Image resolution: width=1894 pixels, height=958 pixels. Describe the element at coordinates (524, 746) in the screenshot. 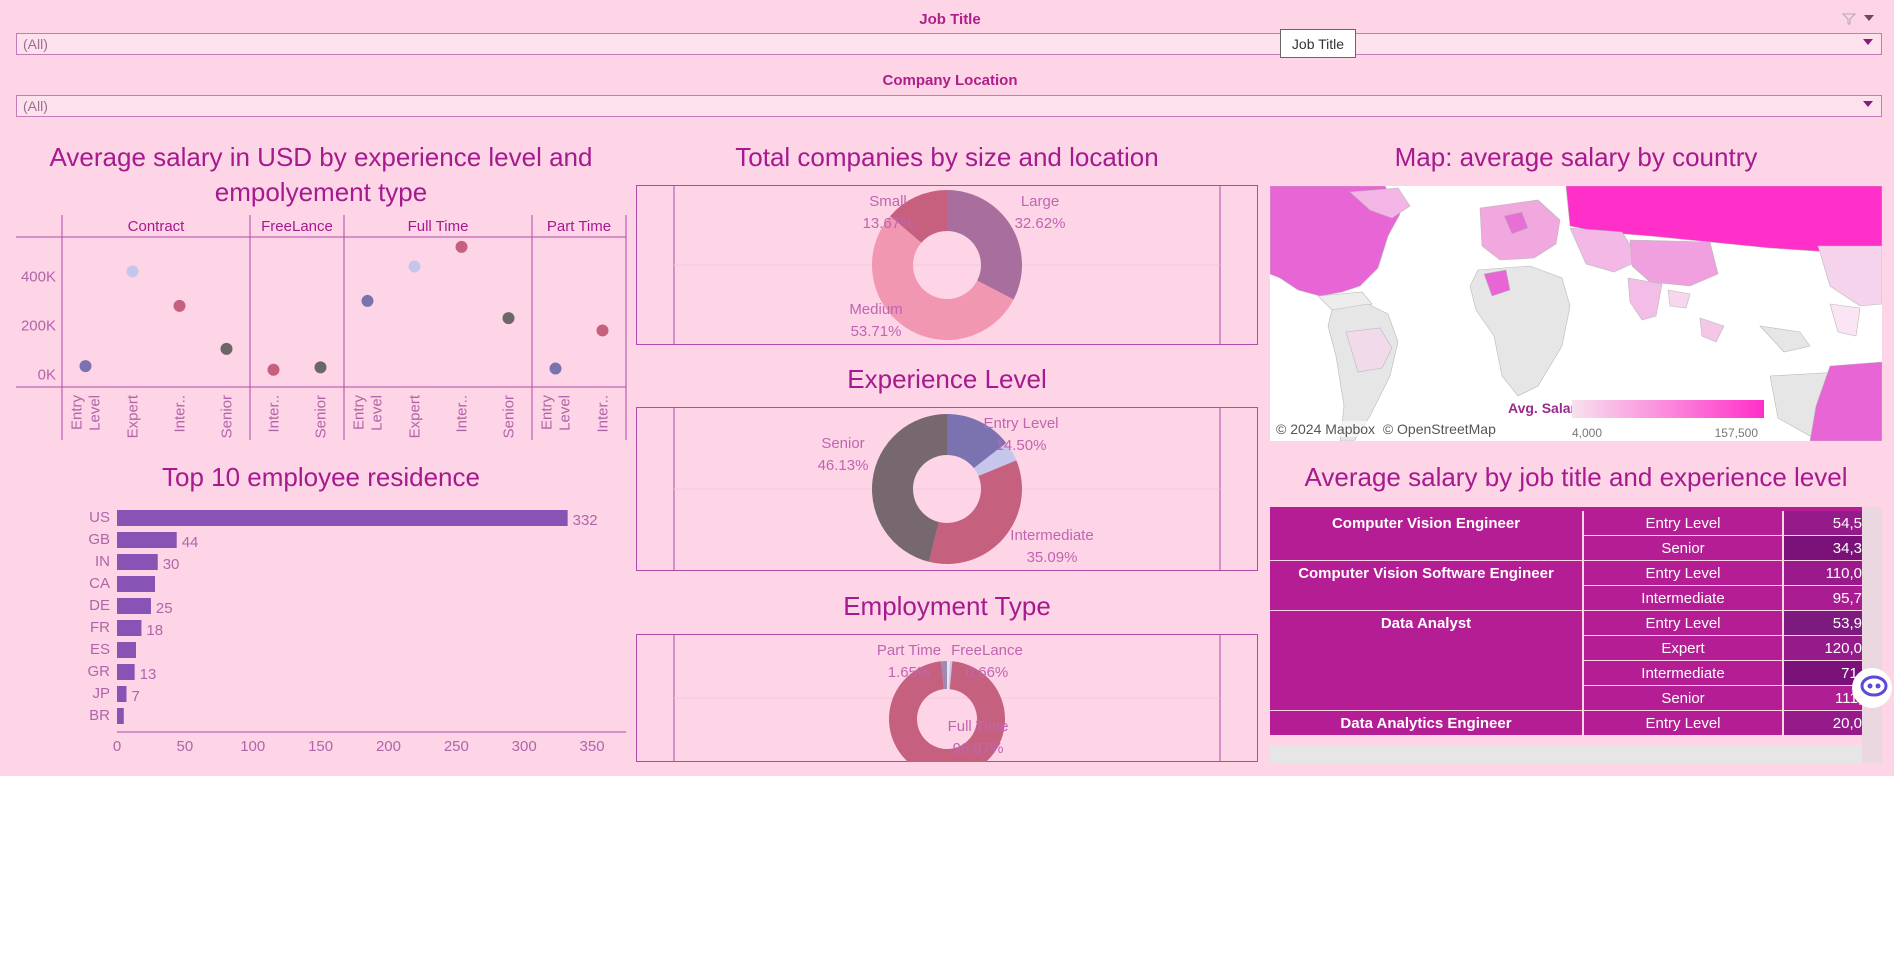

I see `x-tick-label: 300` at that location.